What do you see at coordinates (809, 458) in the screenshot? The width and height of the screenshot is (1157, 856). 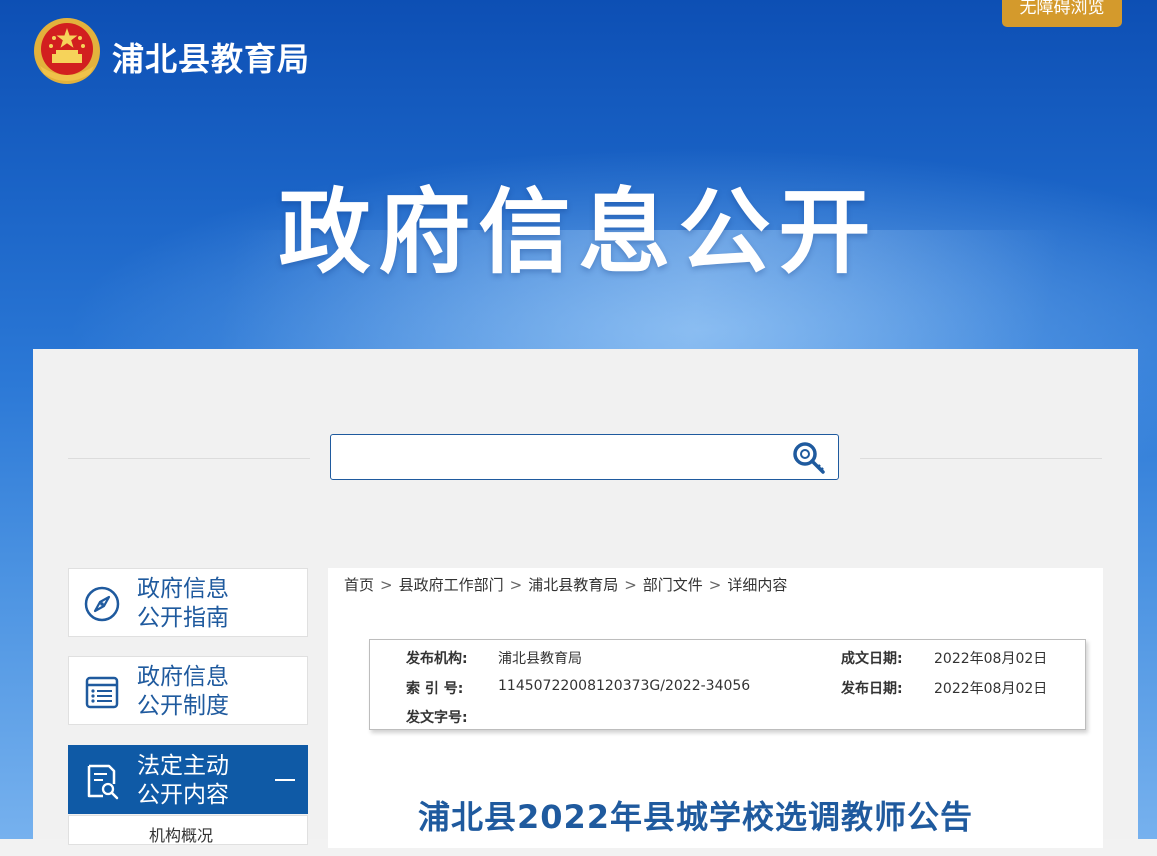 I see `search-key-icon` at bounding box center [809, 458].